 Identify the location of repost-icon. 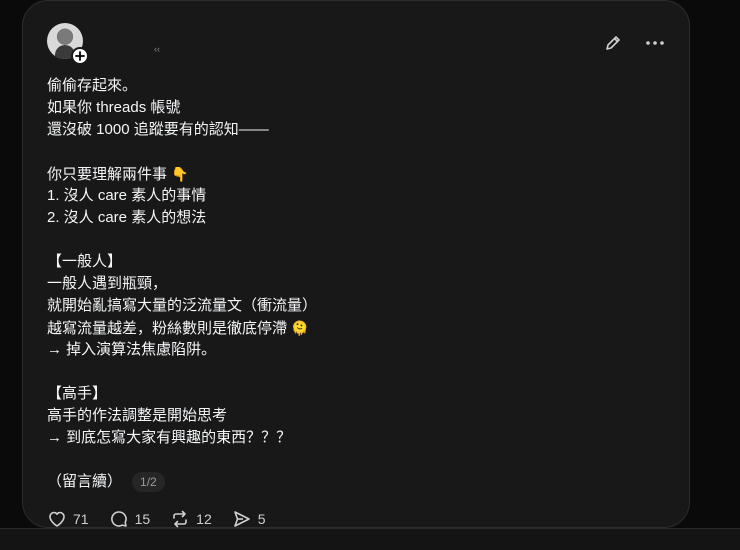
(180, 519).